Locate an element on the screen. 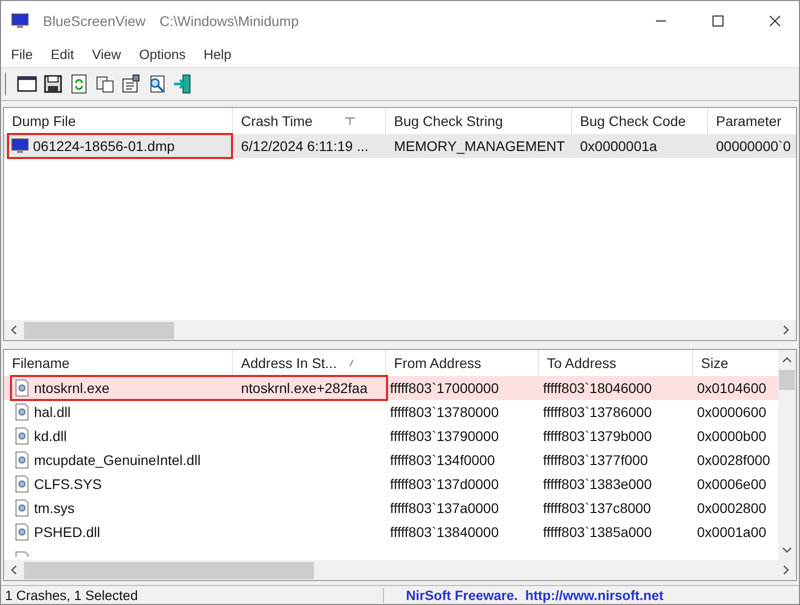  window-title: BlueScreenView is located at coordinates (94, 21).